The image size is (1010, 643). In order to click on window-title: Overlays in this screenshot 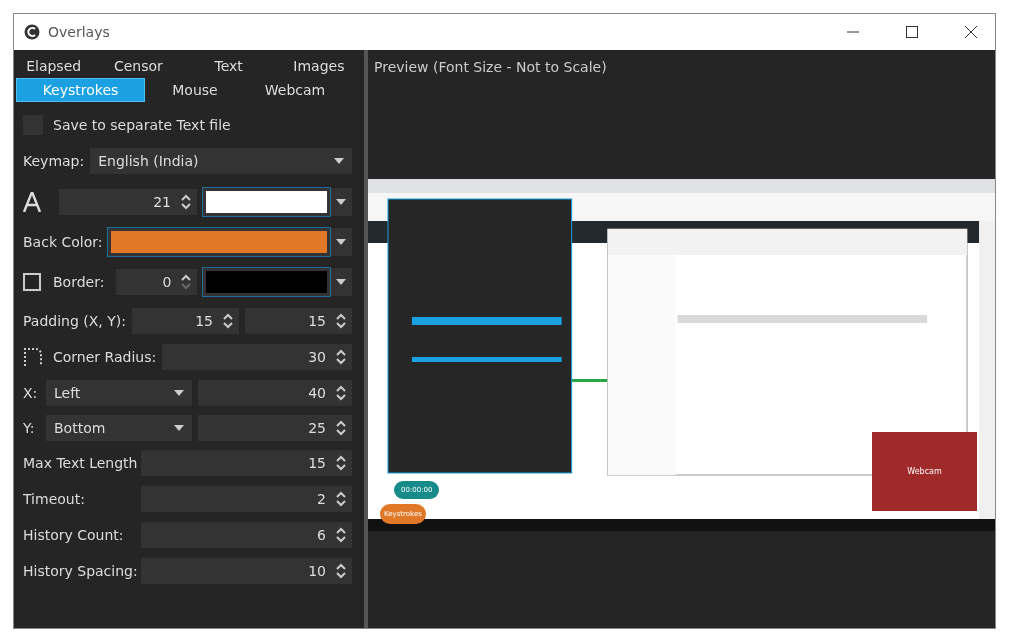, I will do `click(79, 32)`.